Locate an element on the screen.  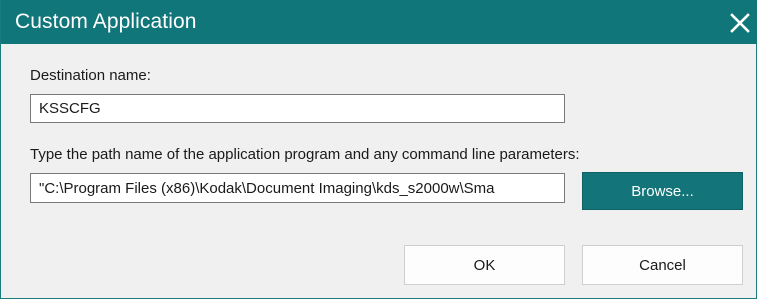
destination-name-label: Destination name: is located at coordinates (90, 75).